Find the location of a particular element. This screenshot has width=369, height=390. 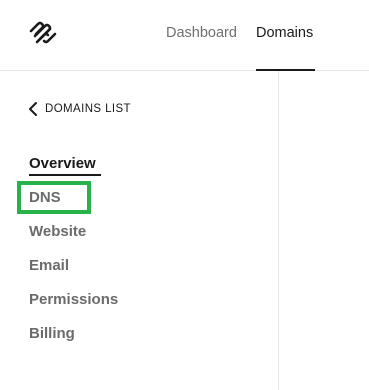

squarespace-logo-icon is located at coordinates (43, 33).